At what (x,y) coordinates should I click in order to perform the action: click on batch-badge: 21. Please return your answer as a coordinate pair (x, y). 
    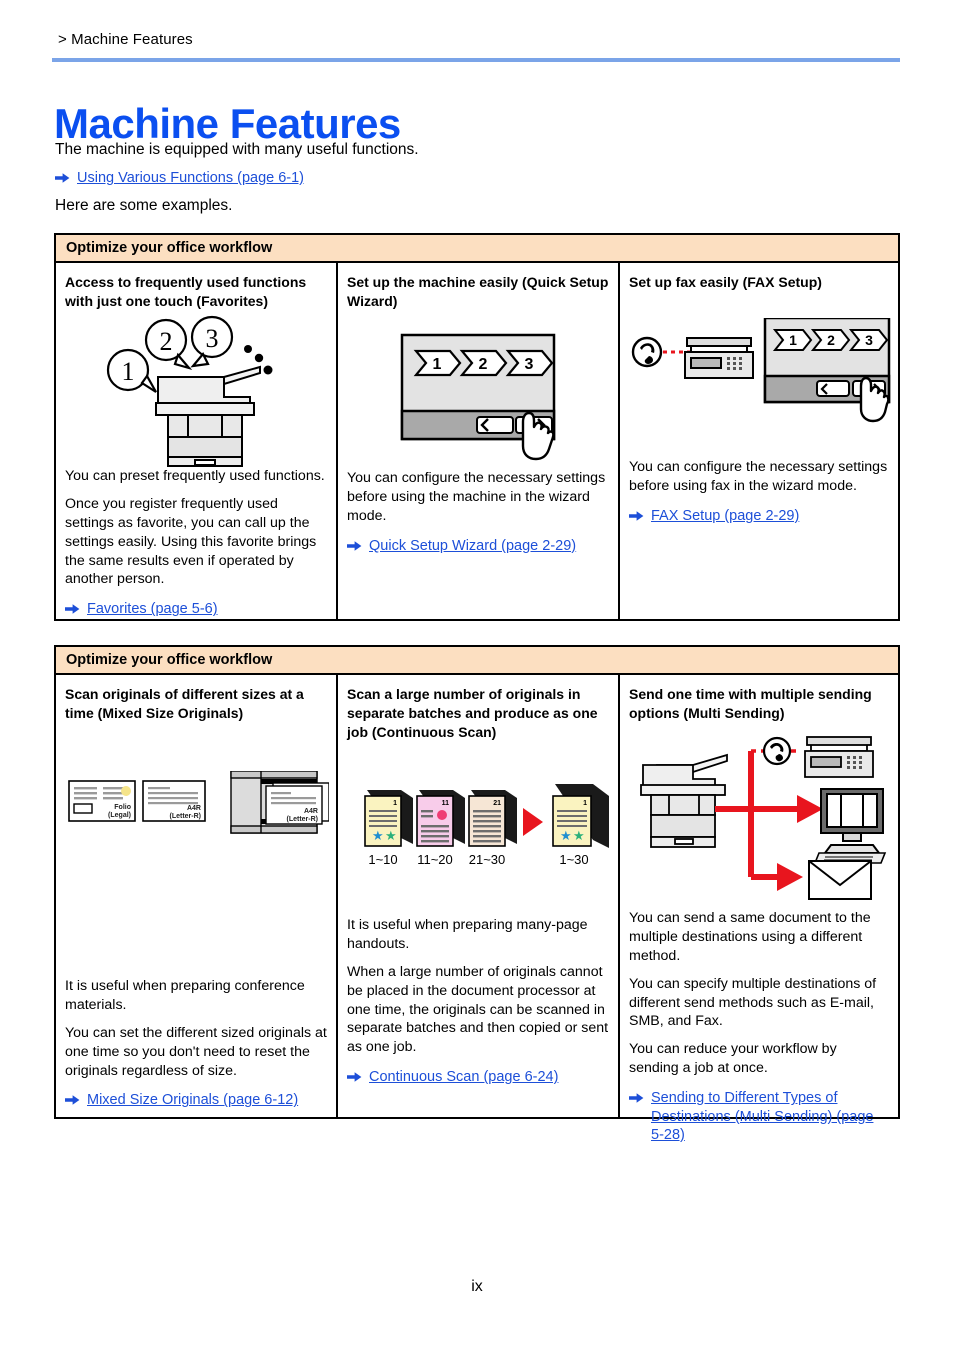
    Looking at the image, I should click on (497, 803).